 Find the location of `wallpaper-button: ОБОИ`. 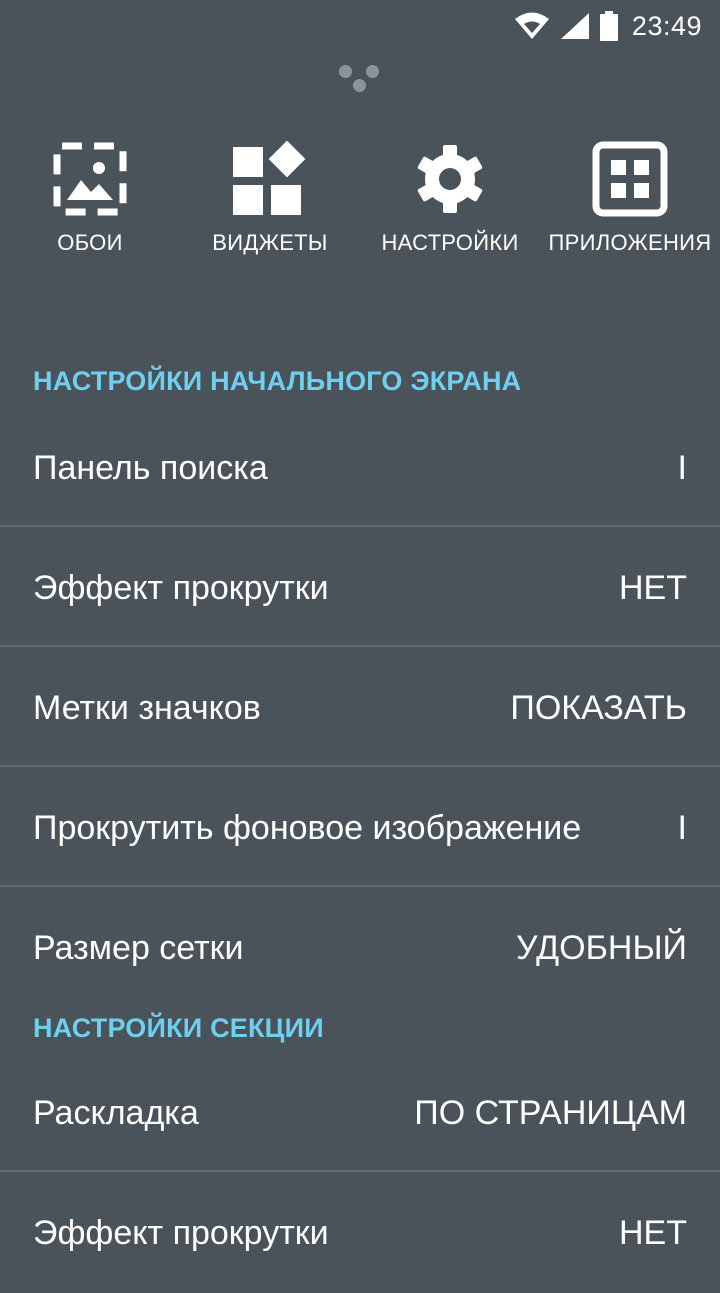

wallpaper-button: ОБОИ is located at coordinates (90, 197).